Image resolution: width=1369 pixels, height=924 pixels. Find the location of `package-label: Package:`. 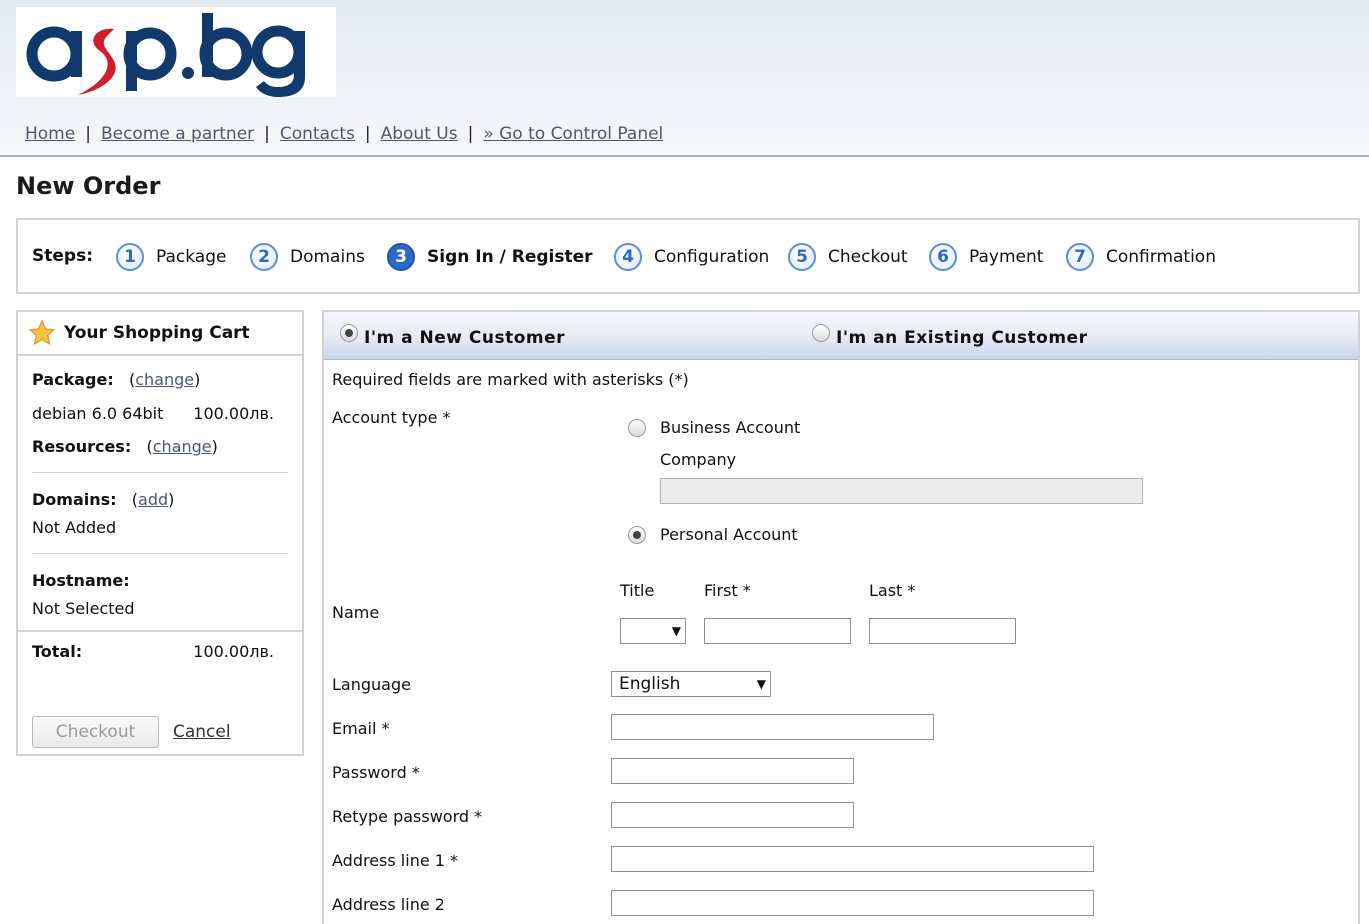

package-label: Package: is located at coordinates (73, 379).